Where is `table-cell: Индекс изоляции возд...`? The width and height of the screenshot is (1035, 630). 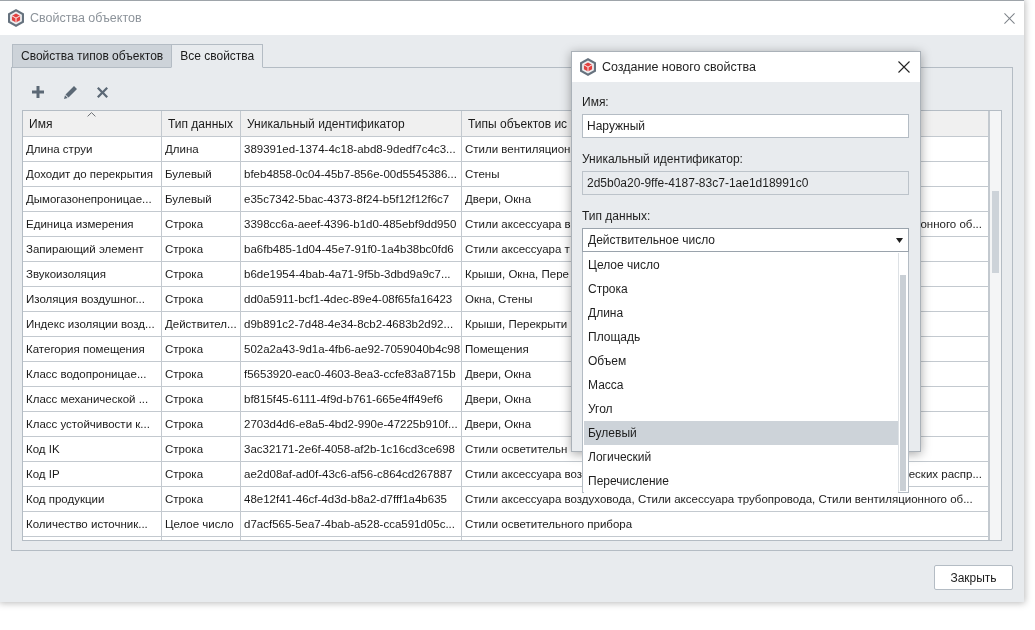
table-cell: Индекс изоляции возд... is located at coordinates (92, 324).